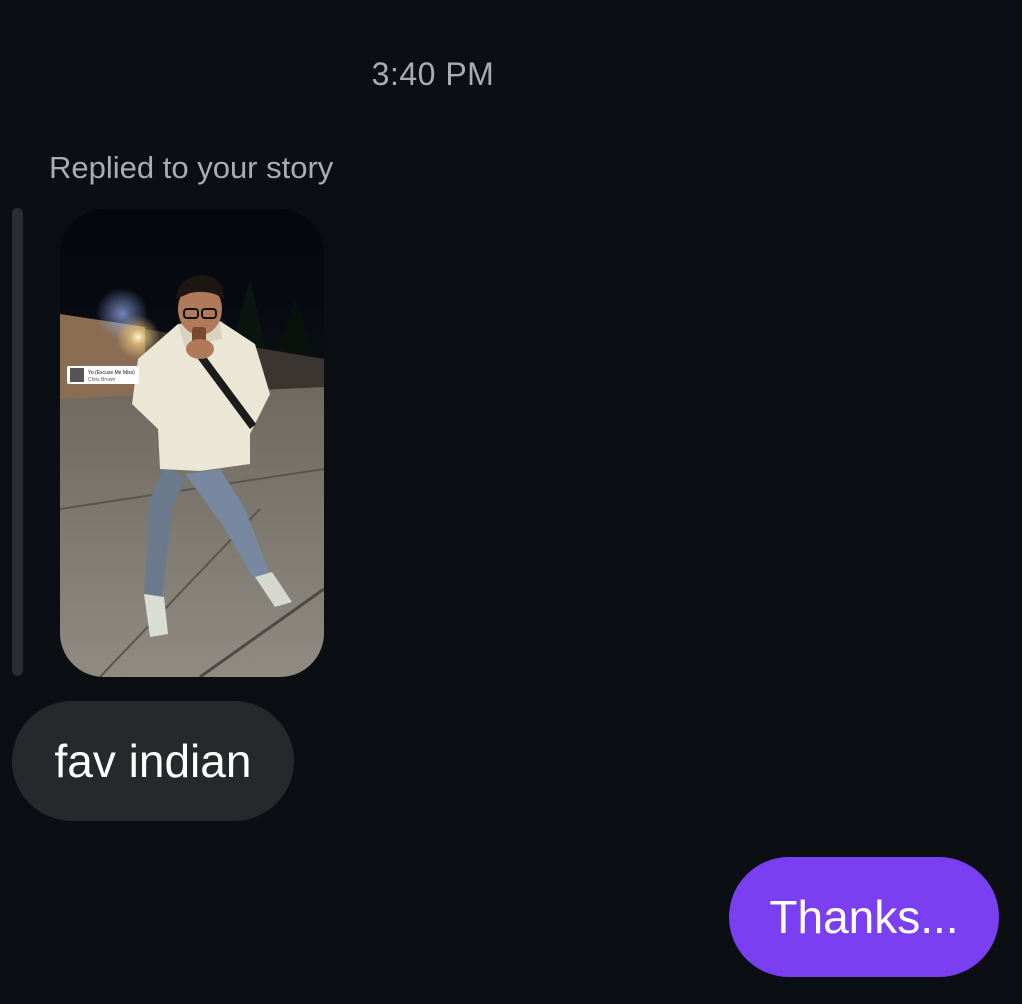 The height and width of the screenshot is (1004, 1022). What do you see at coordinates (111, 373) in the screenshot?
I see `music-sticker-title: Yo (Excuse Me Miss)` at bounding box center [111, 373].